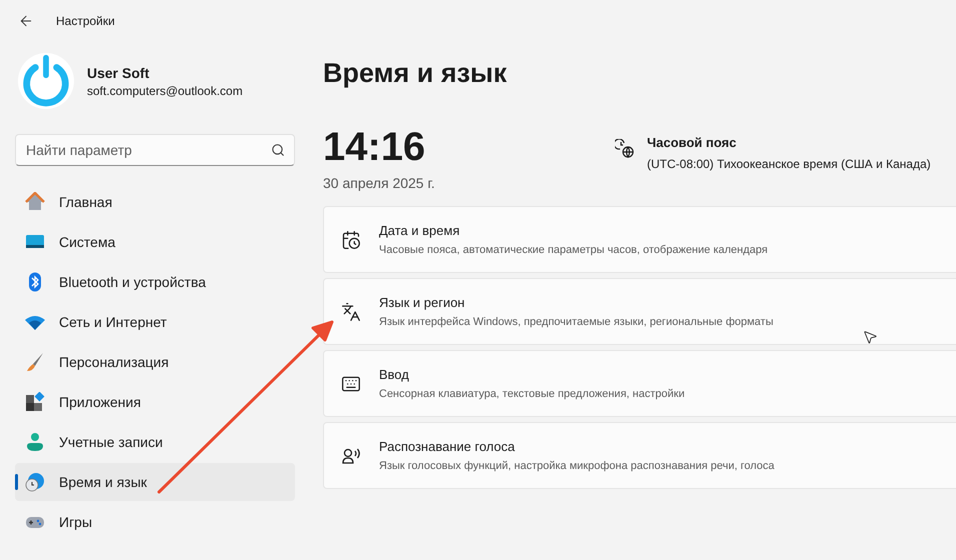 The width and height of the screenshot is (956, 560). I want to click on search-icon, so click(278, 150).